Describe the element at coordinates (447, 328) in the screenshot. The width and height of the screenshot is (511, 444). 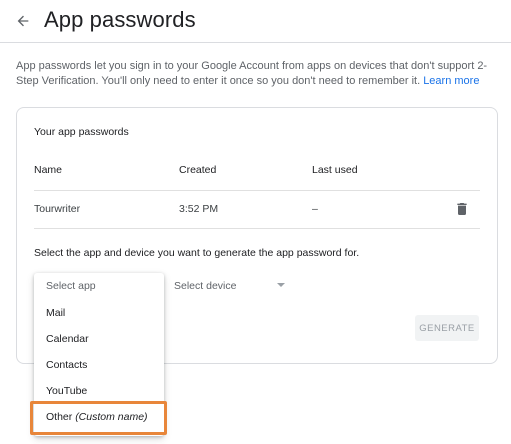
I see `generate-button: GENERATE` at that location.